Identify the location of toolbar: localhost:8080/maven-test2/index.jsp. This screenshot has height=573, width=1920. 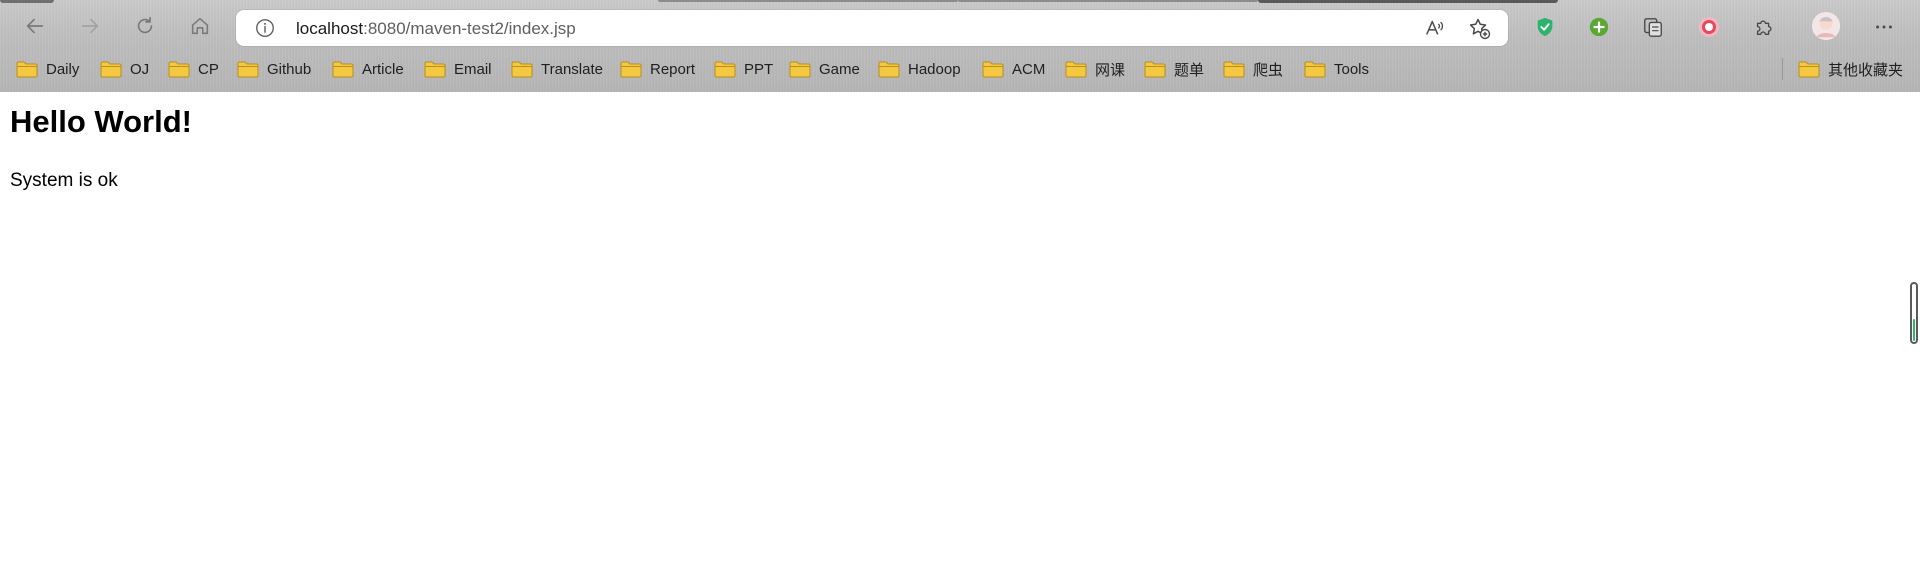
(960, 27).